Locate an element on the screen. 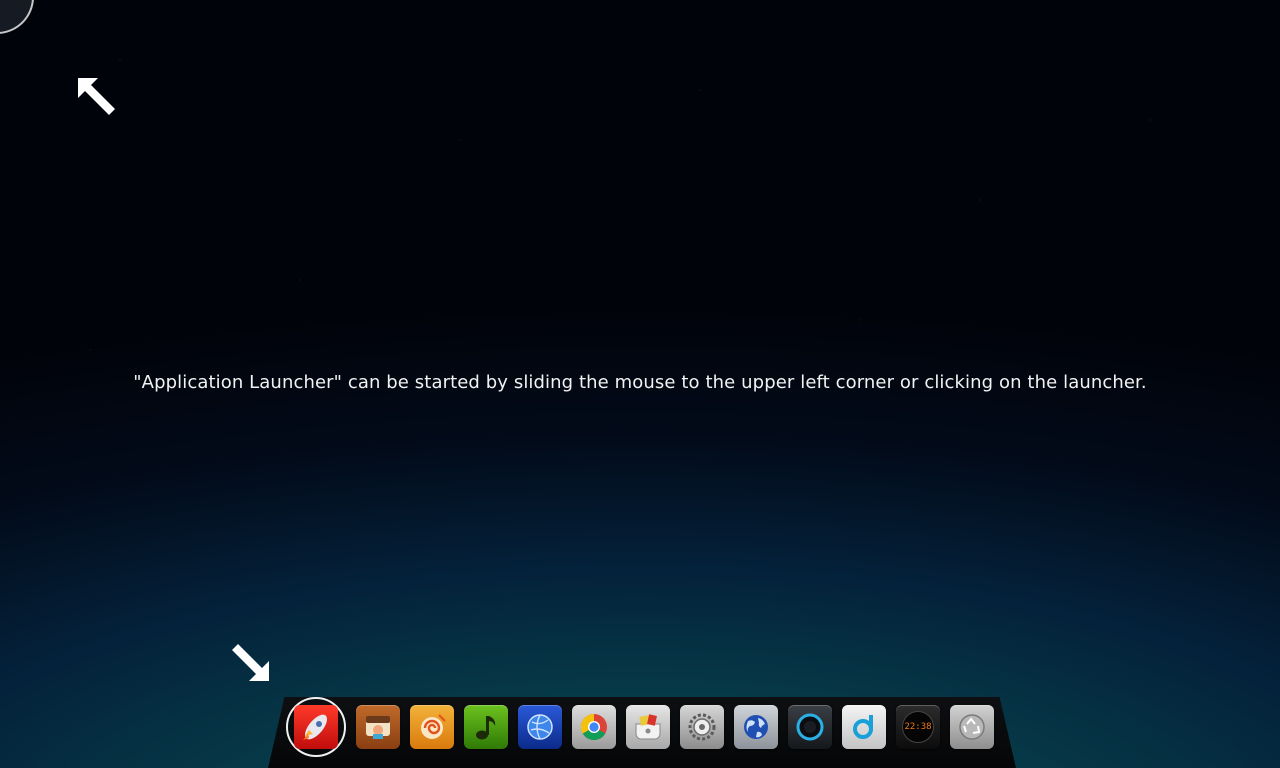  clock-time: 22:38 is located at coordinates (918, 727).